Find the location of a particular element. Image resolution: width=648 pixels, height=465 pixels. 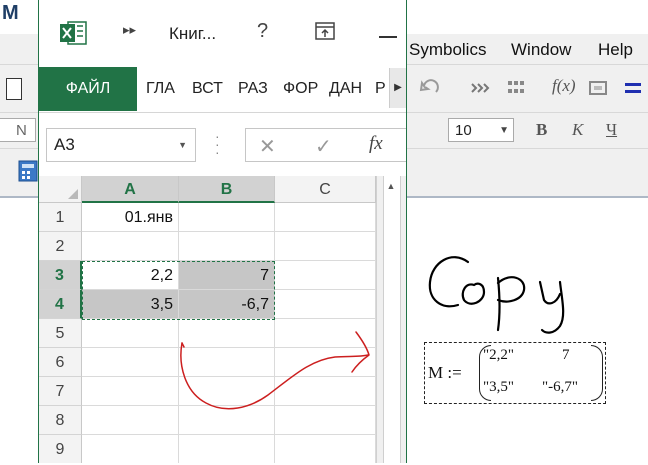

cell-b9 is located at coordinates (227, 449).